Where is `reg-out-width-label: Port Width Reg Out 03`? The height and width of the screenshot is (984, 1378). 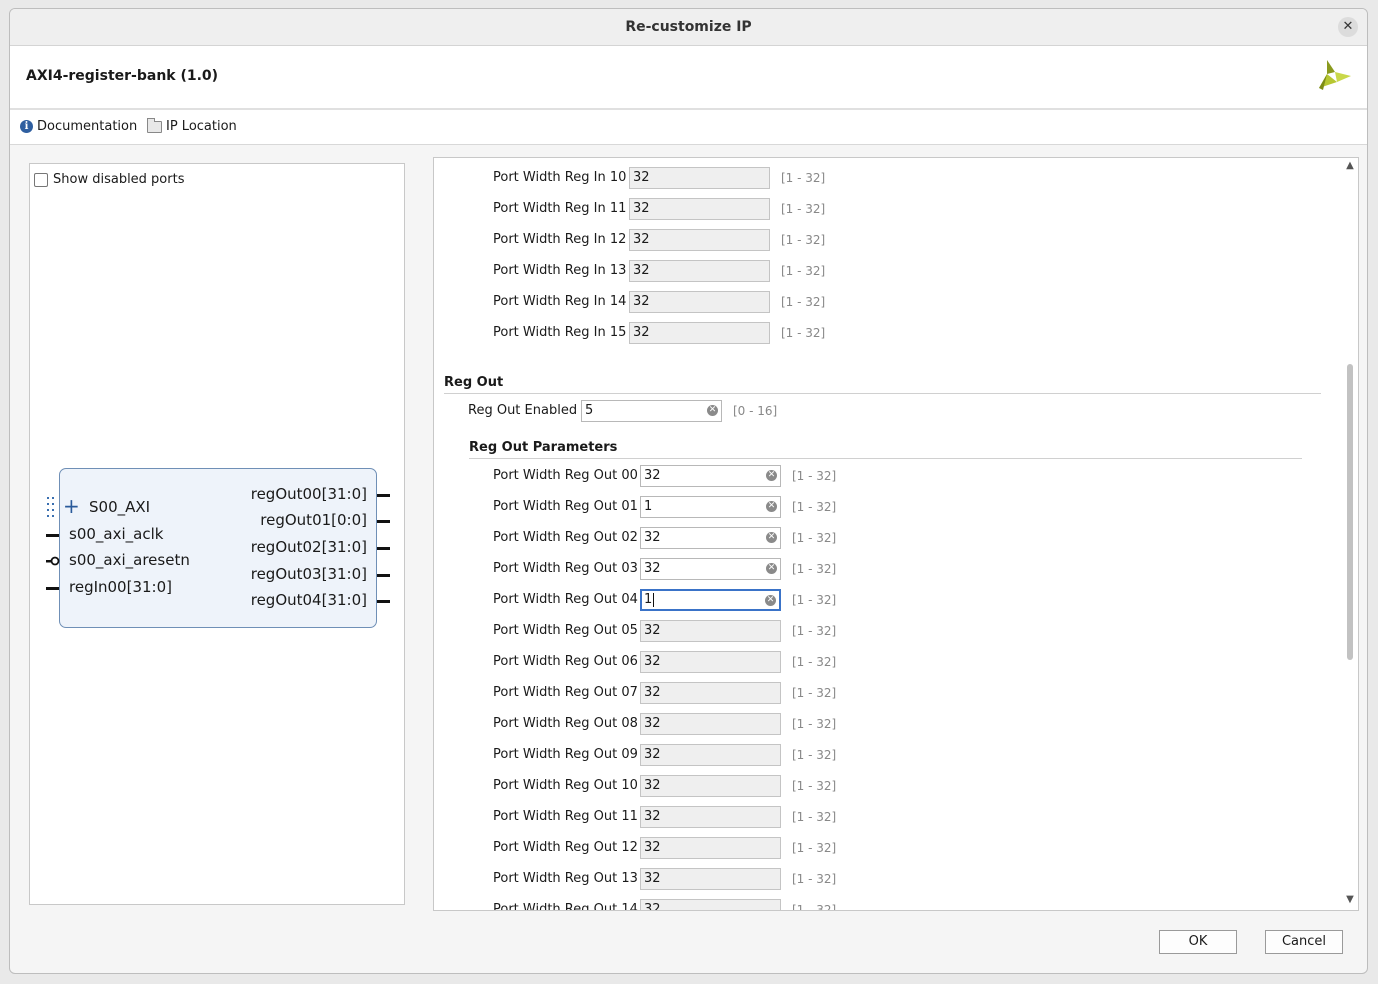
reg-out-width-label: Port Width Reg Out 03 is located at coordinates (565, 568).